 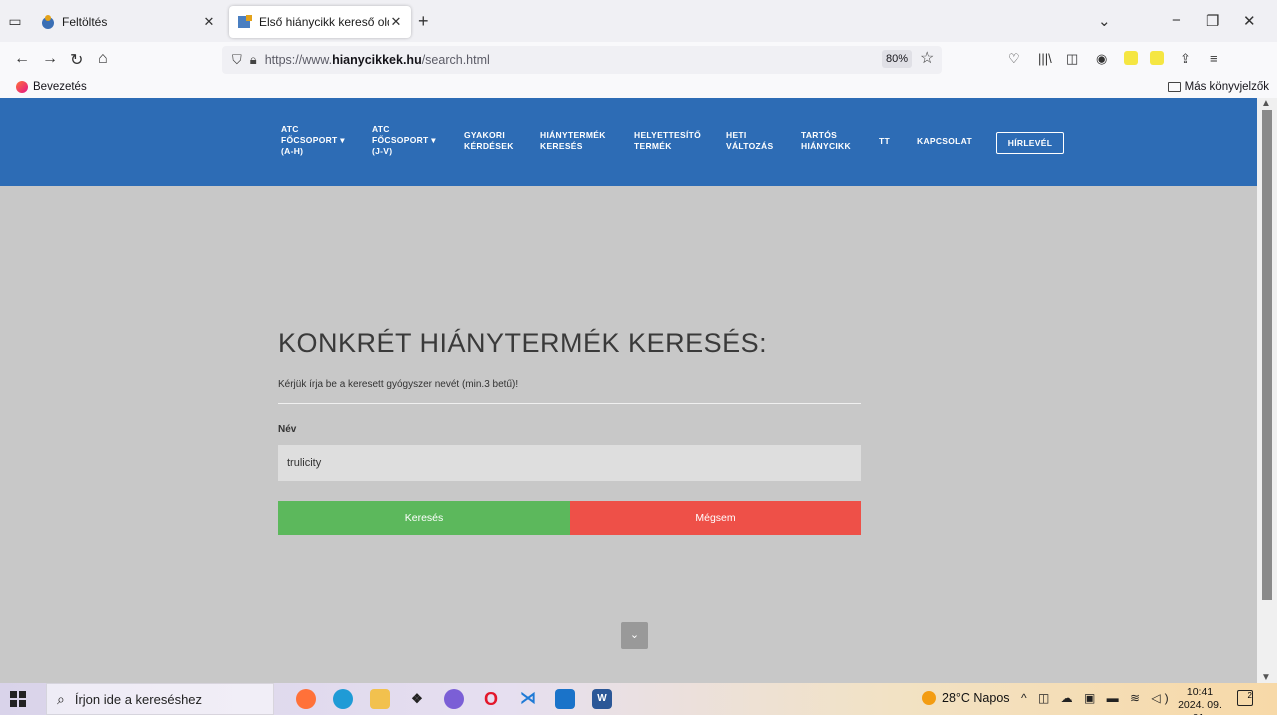 I want to click on extension-icon, so click(x=1157, y=58).